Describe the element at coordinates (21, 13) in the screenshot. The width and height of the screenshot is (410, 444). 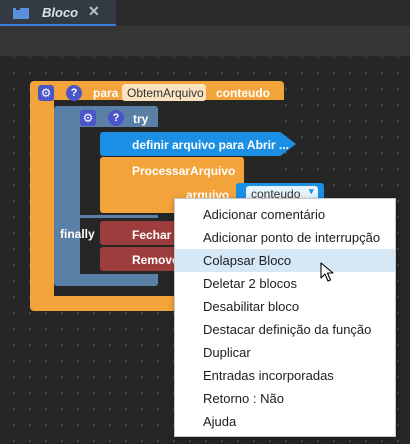
I see `blocks-icon` at that location.